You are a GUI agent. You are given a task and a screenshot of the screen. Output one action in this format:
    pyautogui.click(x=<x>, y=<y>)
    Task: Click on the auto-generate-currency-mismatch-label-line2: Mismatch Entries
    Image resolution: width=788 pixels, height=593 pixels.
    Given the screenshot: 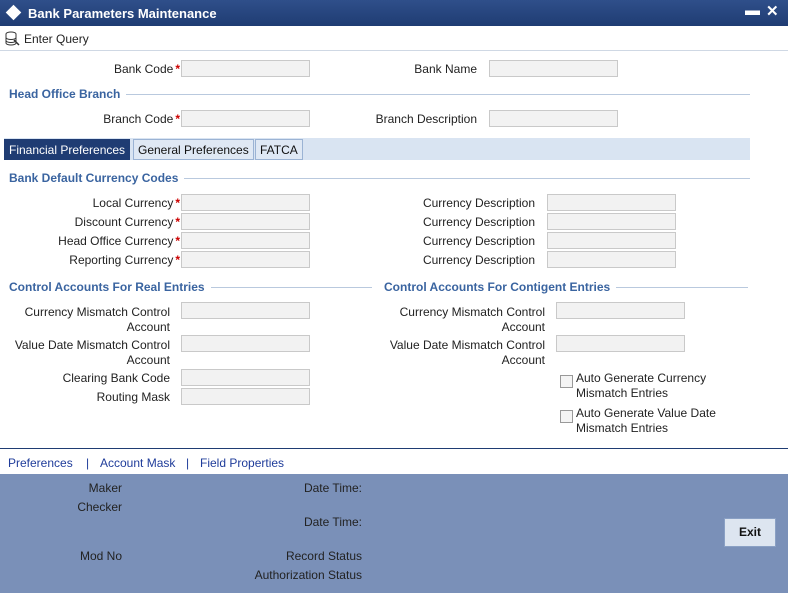 What is the action you would take?
    pyautogui.click(x=622, y=393)
    